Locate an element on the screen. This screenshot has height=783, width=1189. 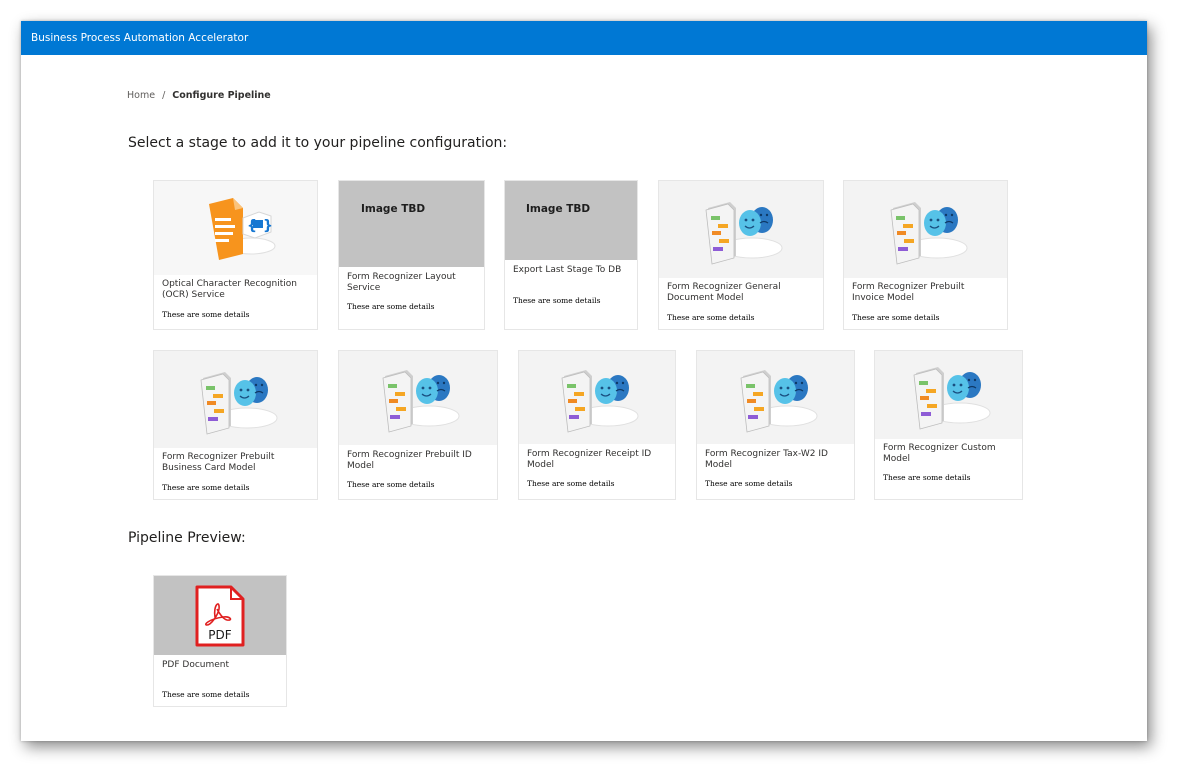
preview-card-image: PDF is located at coordinates (220, 615).